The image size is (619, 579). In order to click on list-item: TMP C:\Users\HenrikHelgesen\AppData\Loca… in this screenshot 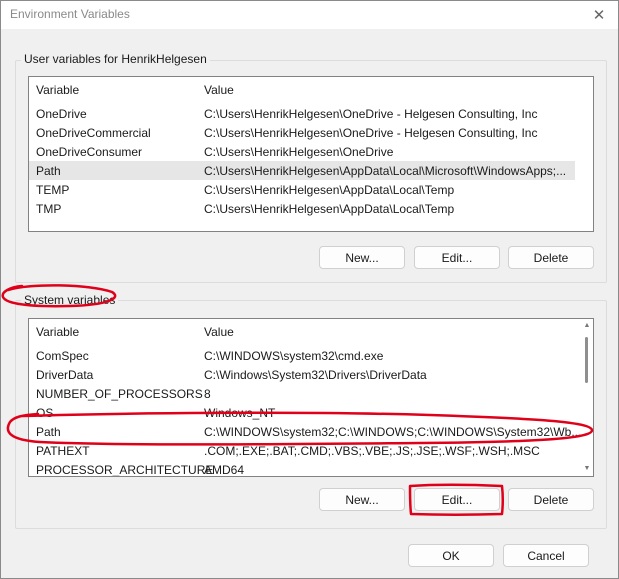, I will do `click(302, 208)`.